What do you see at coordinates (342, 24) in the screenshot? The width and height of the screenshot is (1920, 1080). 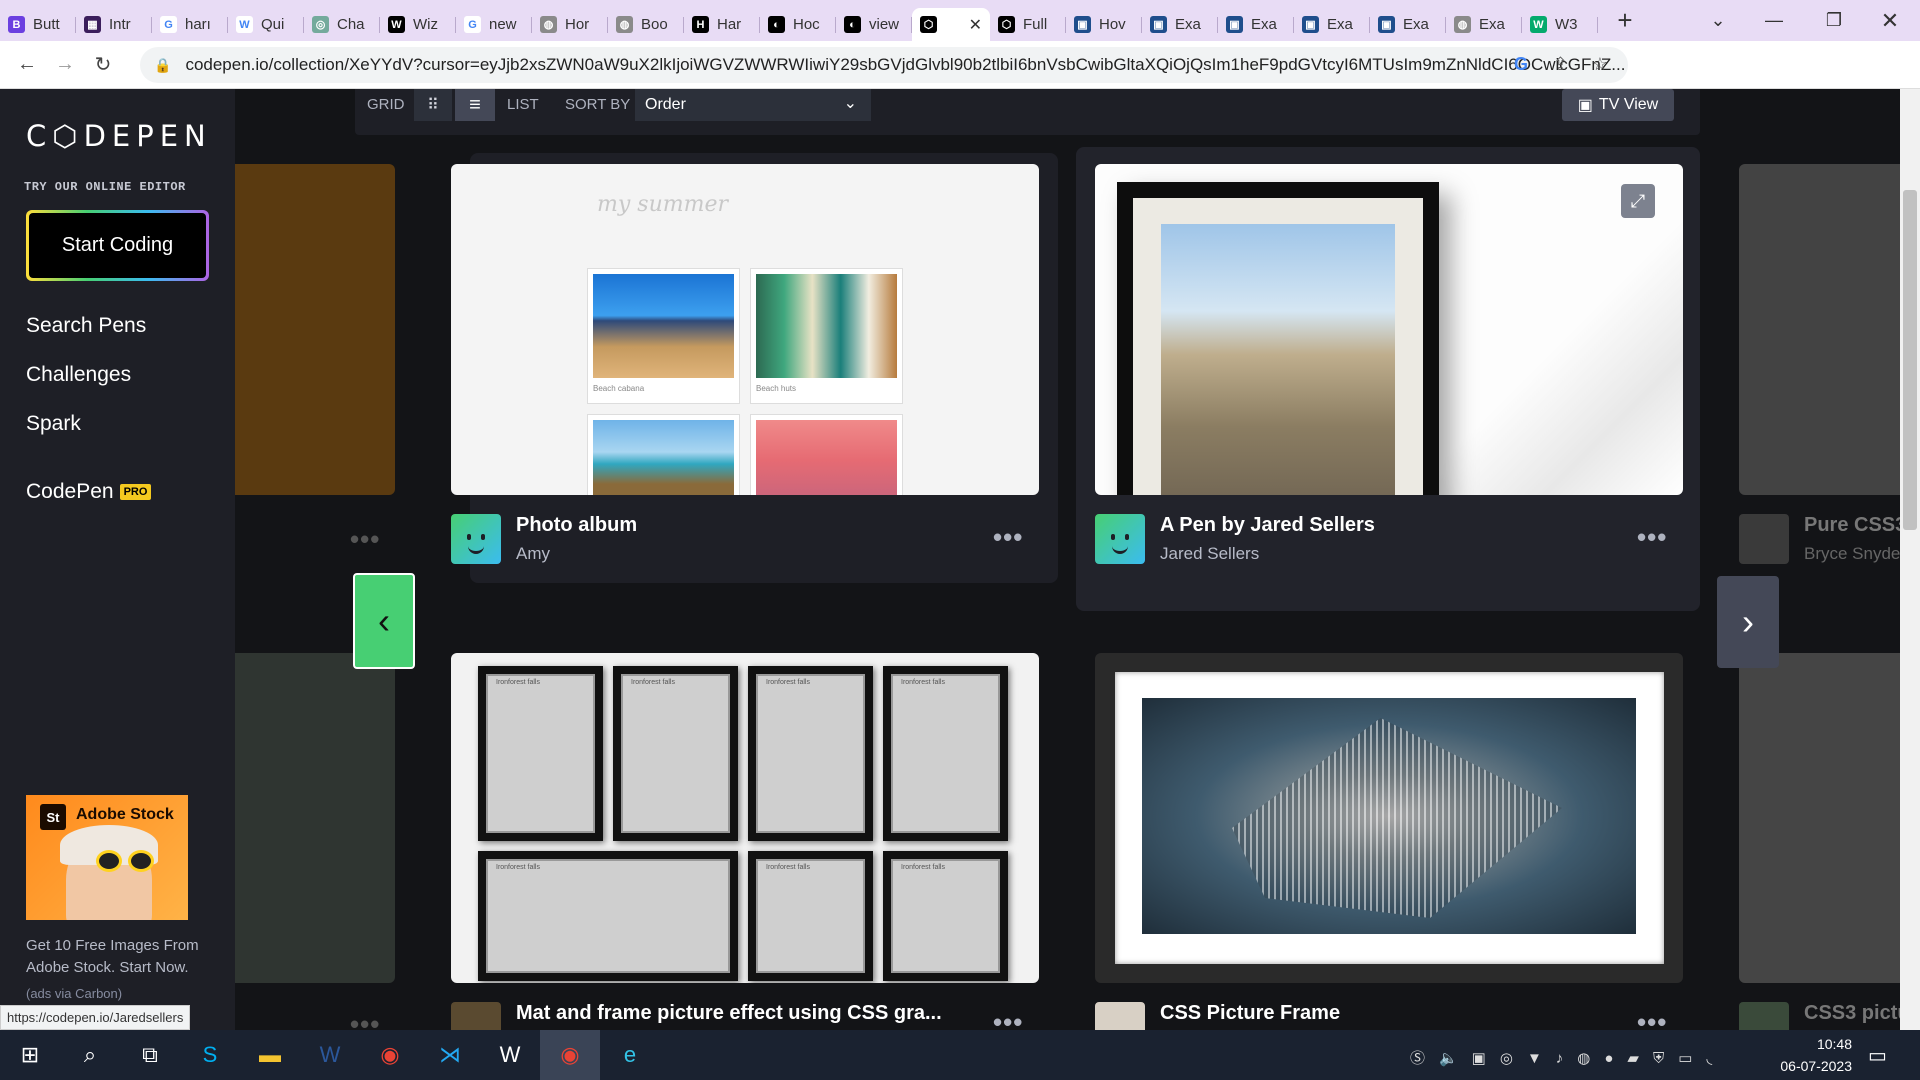 I see `browser-tab: ◎ Cha` at bounding box center [342, 24].